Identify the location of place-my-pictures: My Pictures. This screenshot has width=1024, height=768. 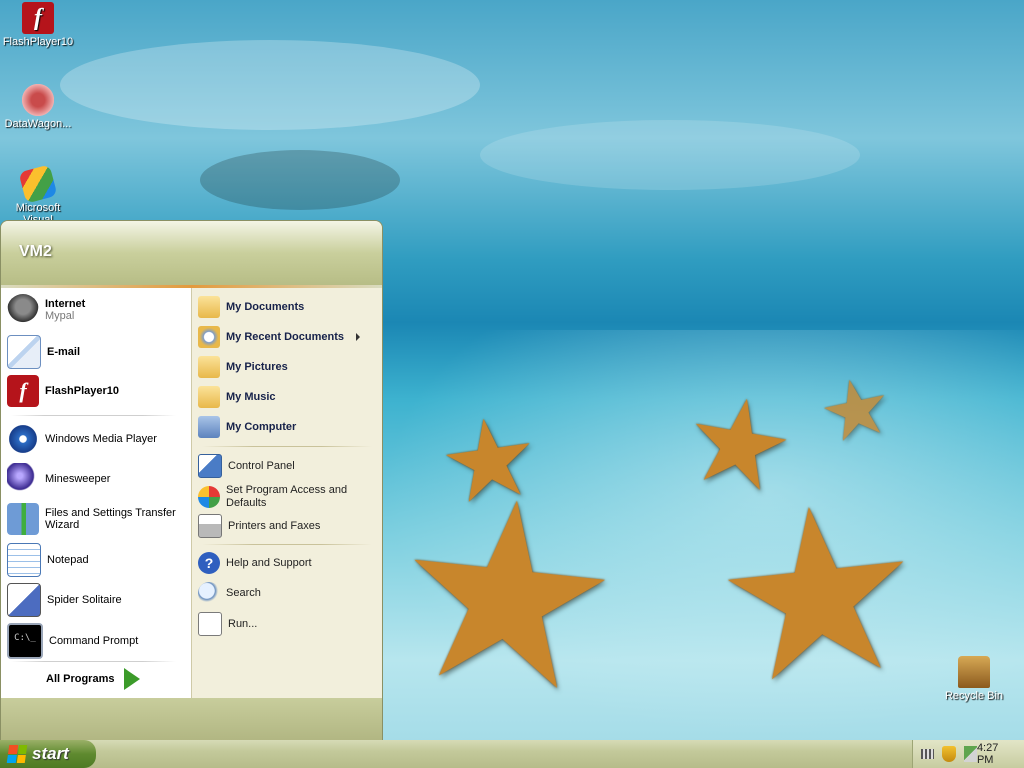
(243, 367).